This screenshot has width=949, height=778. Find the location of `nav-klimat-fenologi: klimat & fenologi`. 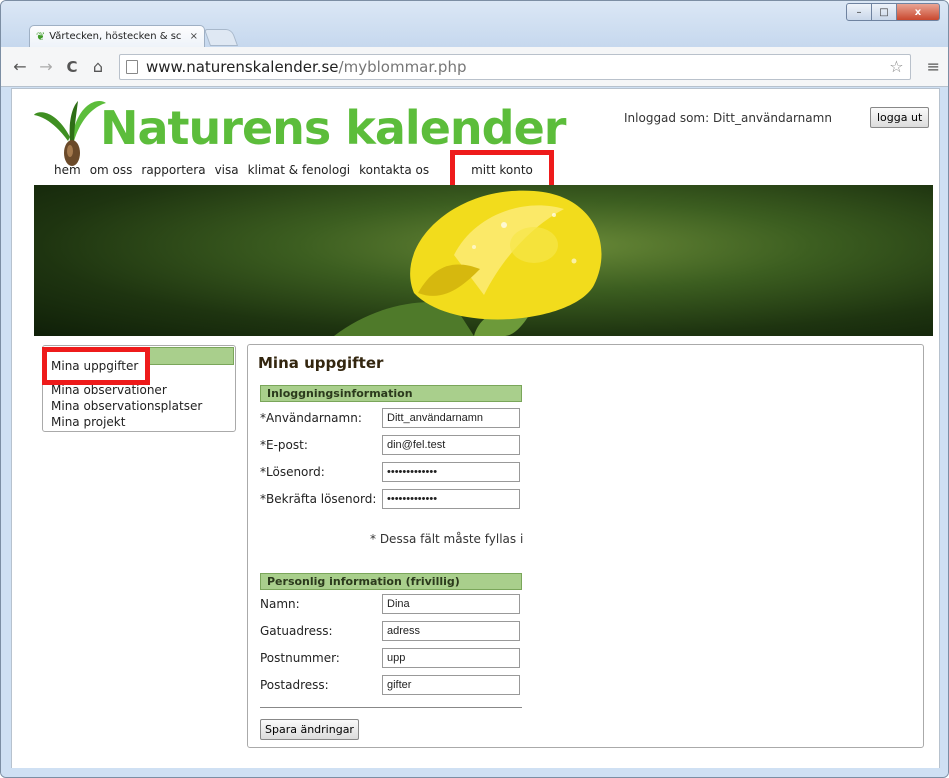

nav-klimat-fenologi: klimat & fenologi is located at coordinates (299, 170).